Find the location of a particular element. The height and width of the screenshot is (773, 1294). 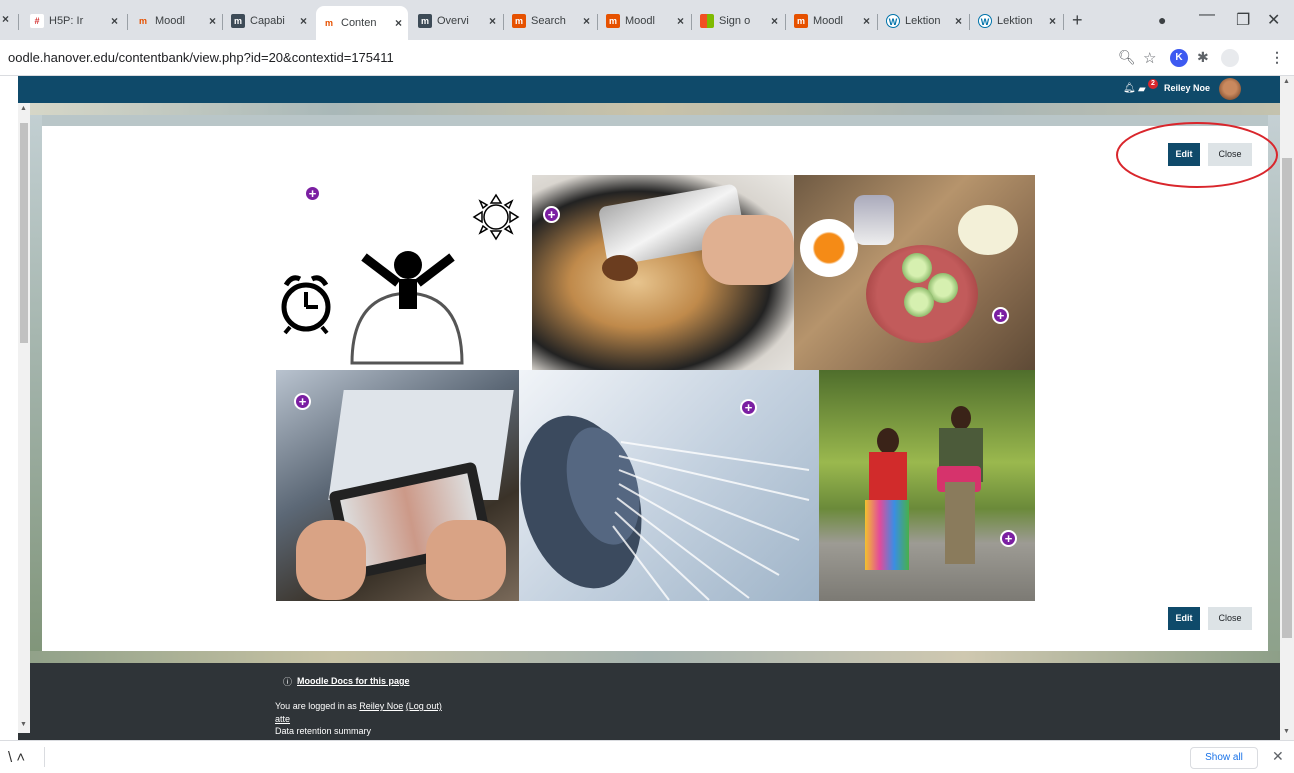

tab-label: Lektion is located at coordinates (1015, 21).